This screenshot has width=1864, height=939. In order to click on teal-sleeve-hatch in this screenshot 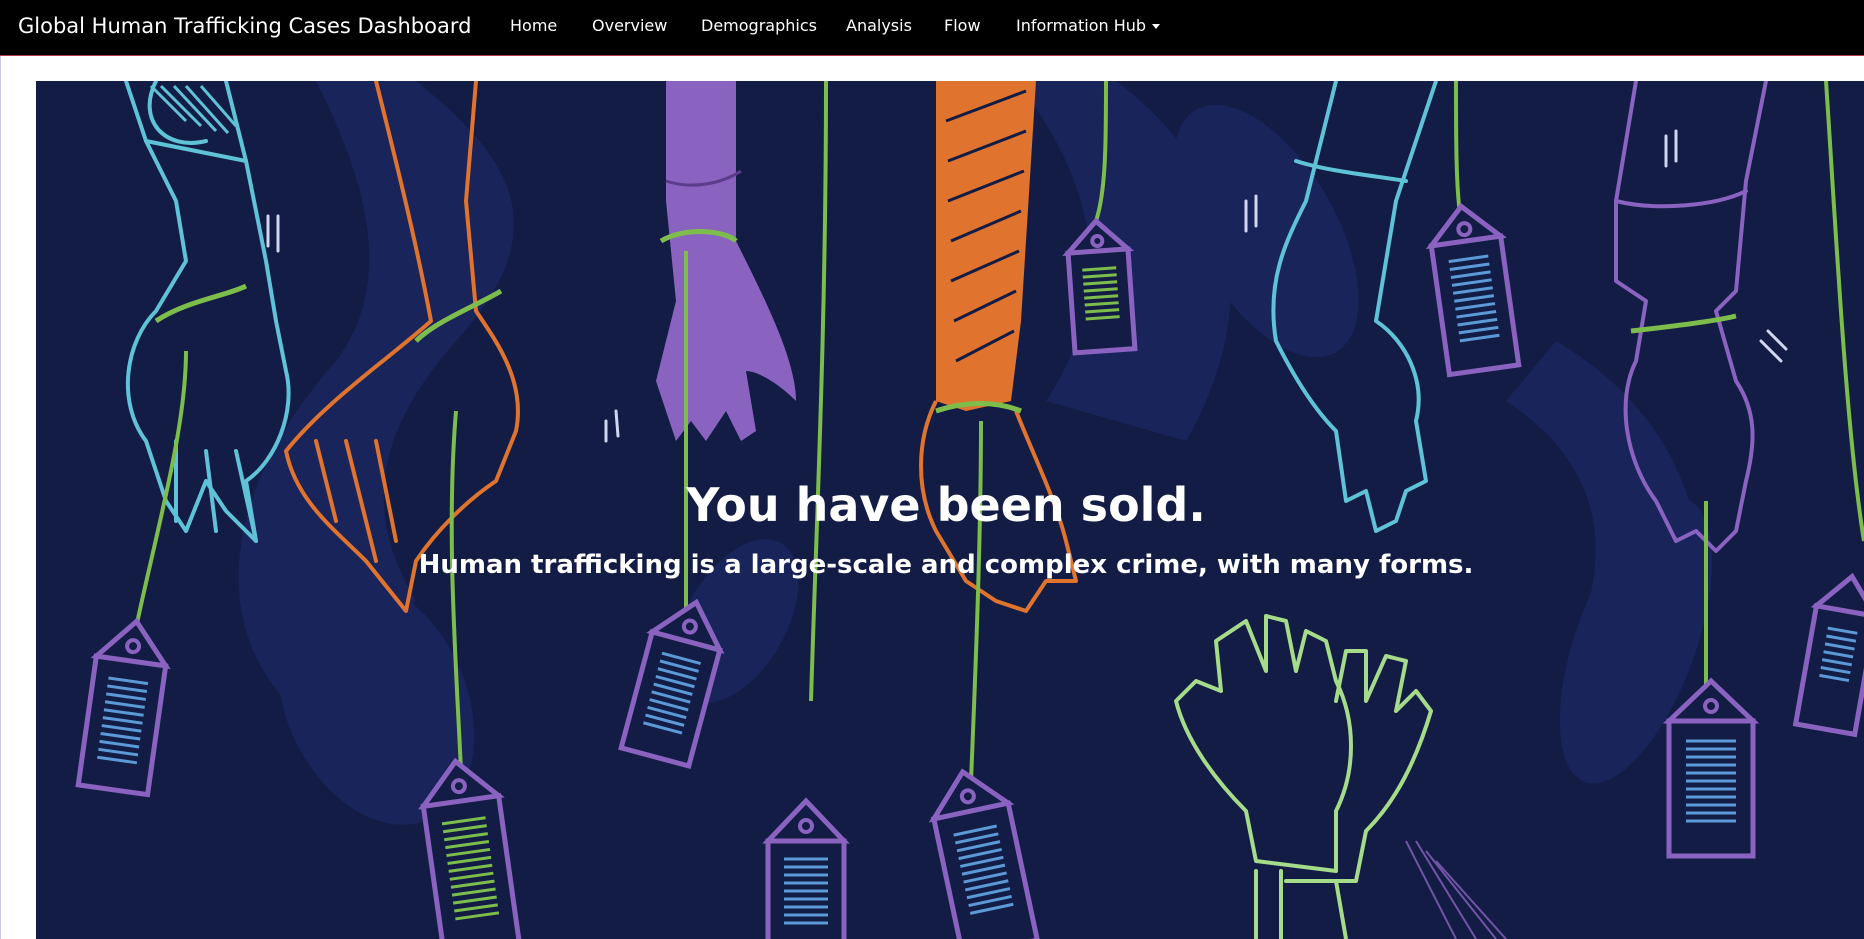, I will do `click(193, 109)`.